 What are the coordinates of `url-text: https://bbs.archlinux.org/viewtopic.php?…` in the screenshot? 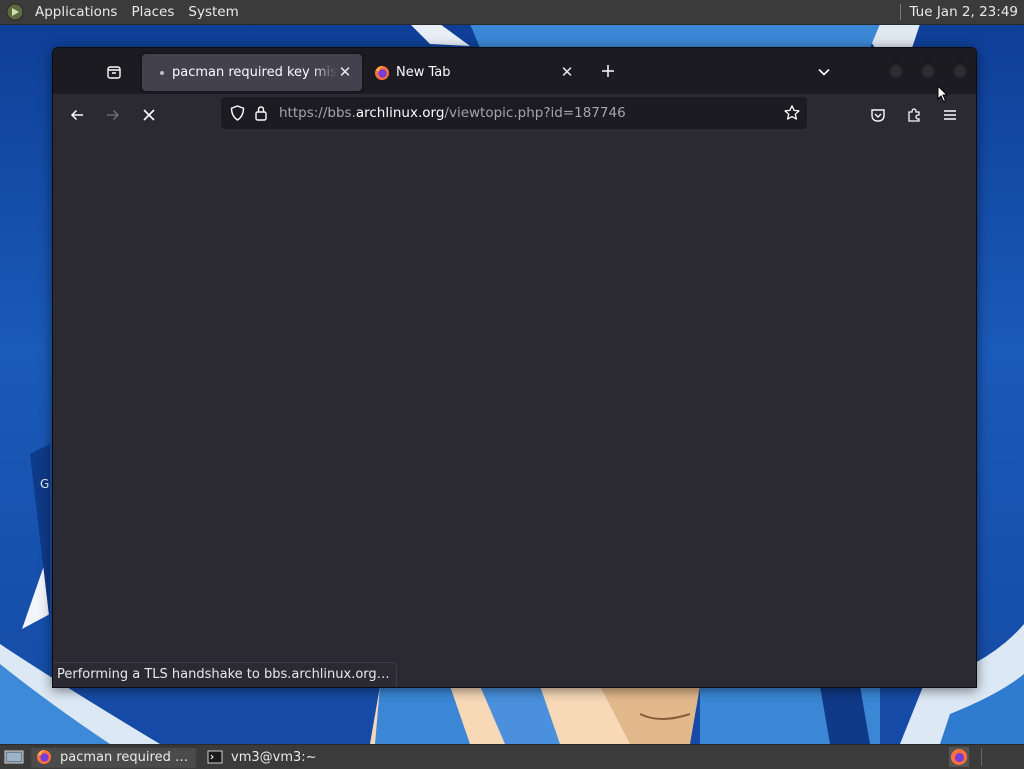 It's located at (452, 113).